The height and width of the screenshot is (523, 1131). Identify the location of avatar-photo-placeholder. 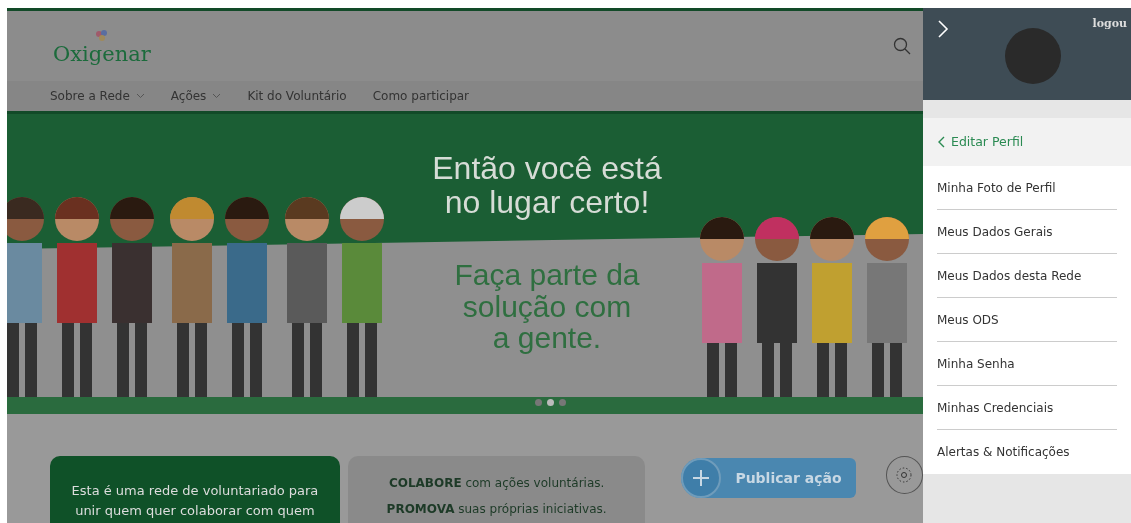
(1033, 56).